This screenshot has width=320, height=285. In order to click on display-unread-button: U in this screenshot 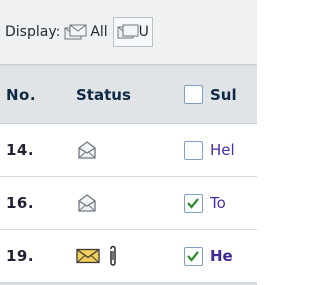, I will do `click(132, 32)`.